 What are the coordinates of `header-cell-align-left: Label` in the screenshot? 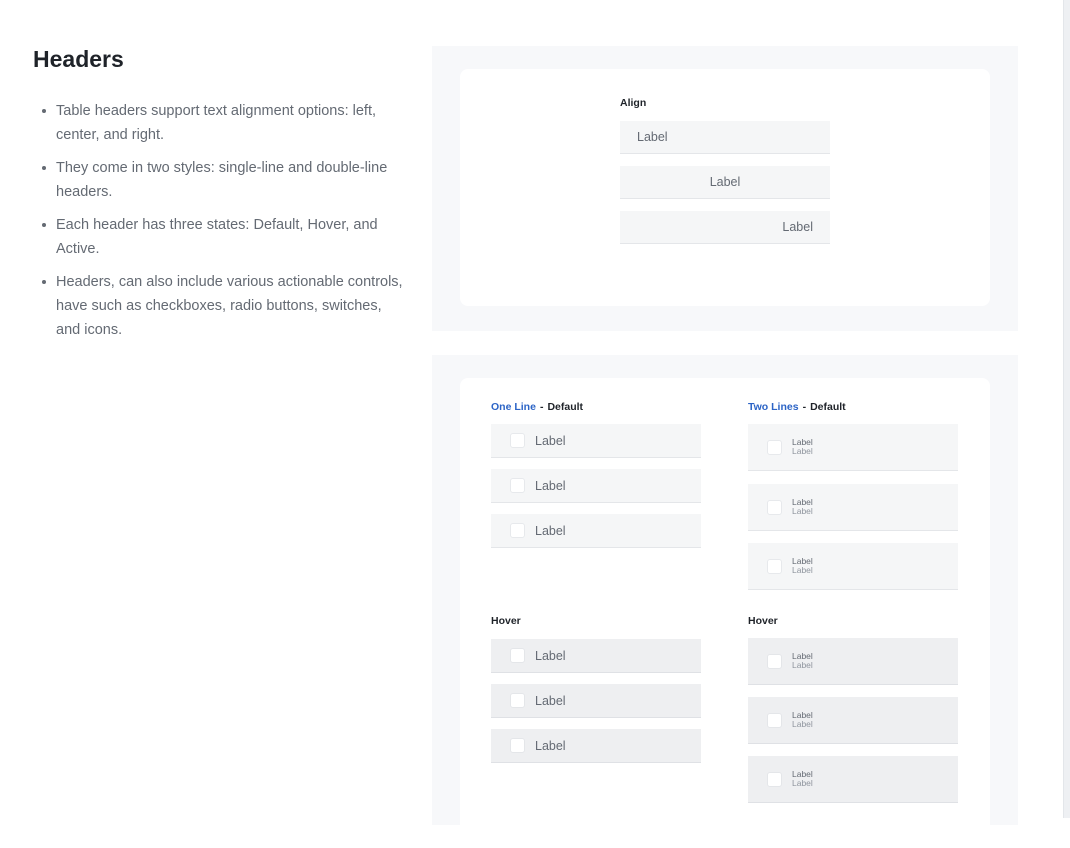 It's located at (725, 137).